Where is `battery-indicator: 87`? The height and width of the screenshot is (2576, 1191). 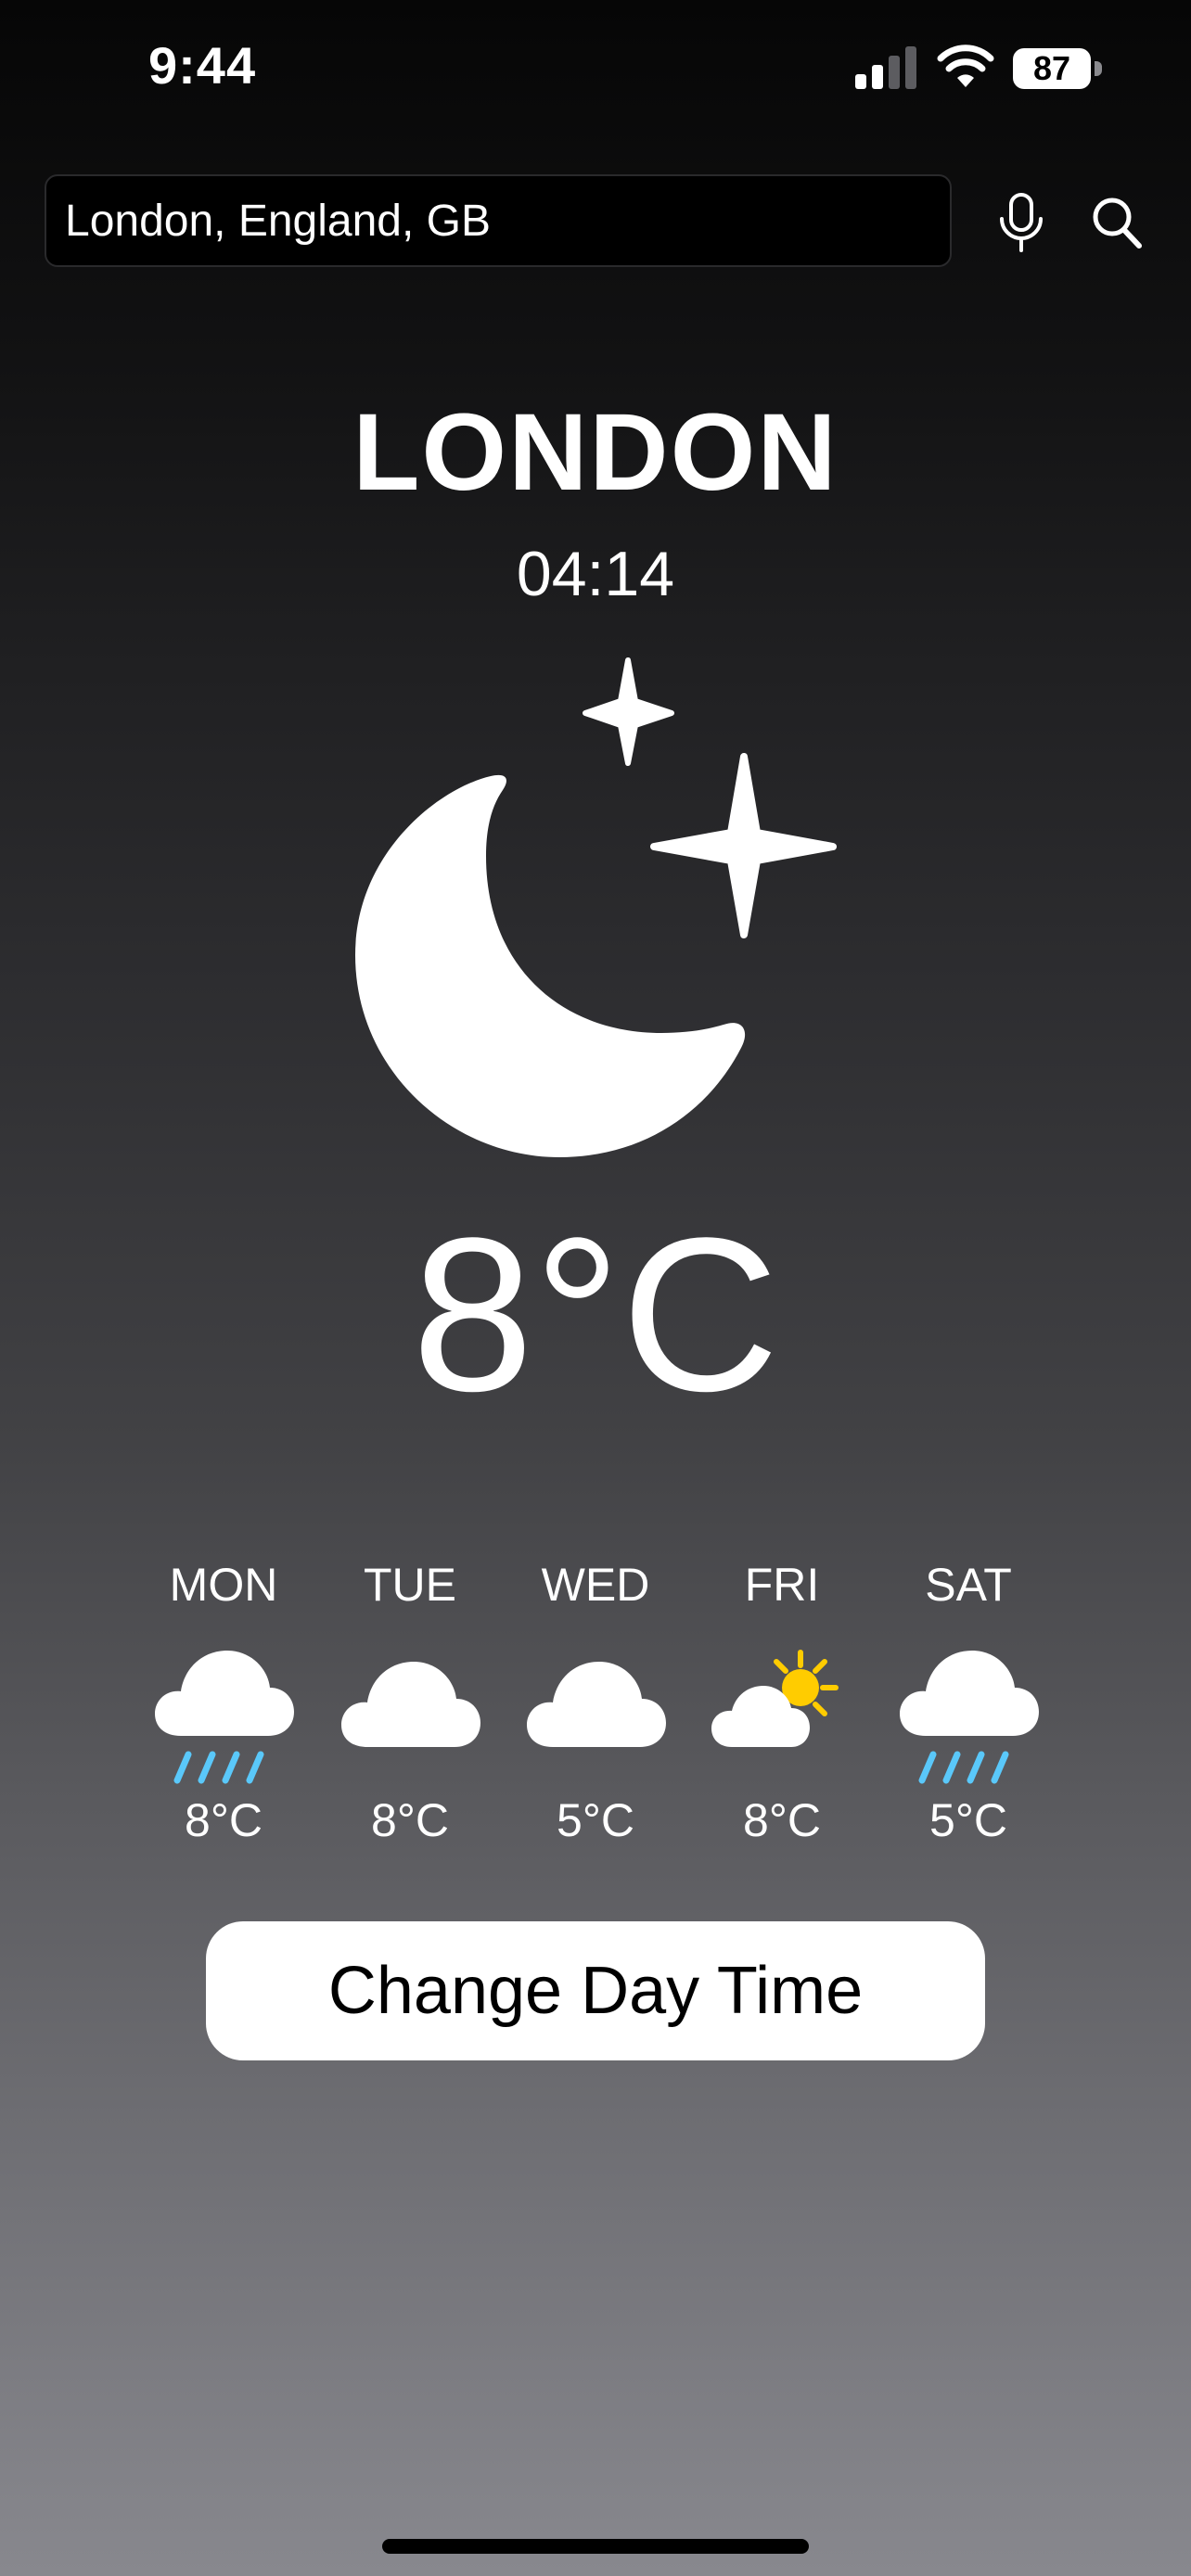
battery-indicator: 87 is located at coordinates (1058, 69).